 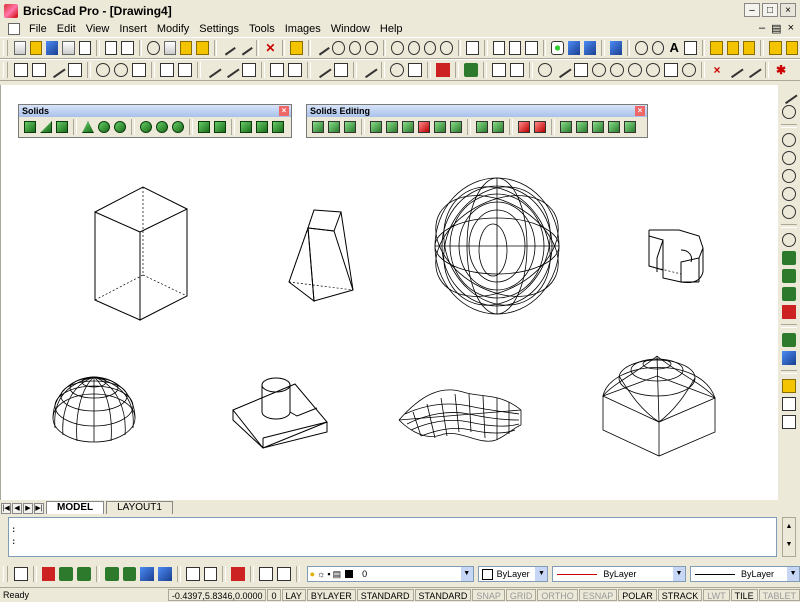 I want to click on esnap-toggle: ESNAP, so click(x=598, y=595).